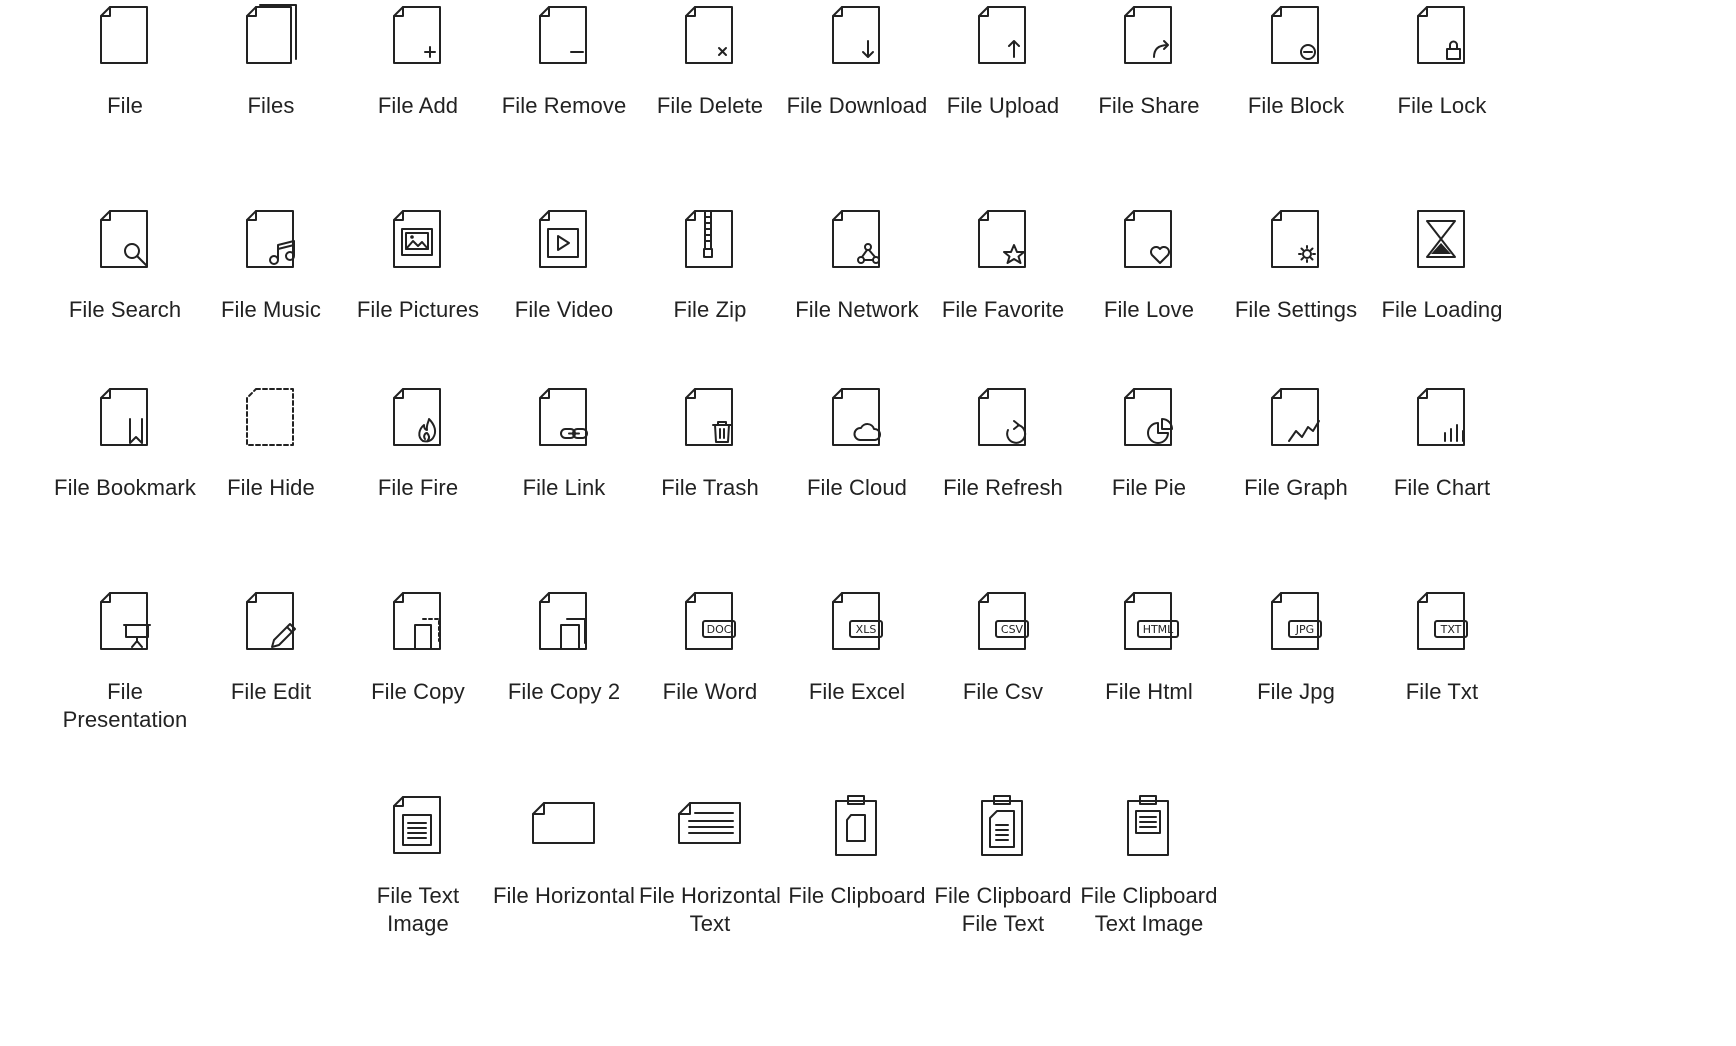  What do you see at coordinates (1149, 309) in the screenshot?
I see `icon-label: File Love` at bounding box center [1149, 309].